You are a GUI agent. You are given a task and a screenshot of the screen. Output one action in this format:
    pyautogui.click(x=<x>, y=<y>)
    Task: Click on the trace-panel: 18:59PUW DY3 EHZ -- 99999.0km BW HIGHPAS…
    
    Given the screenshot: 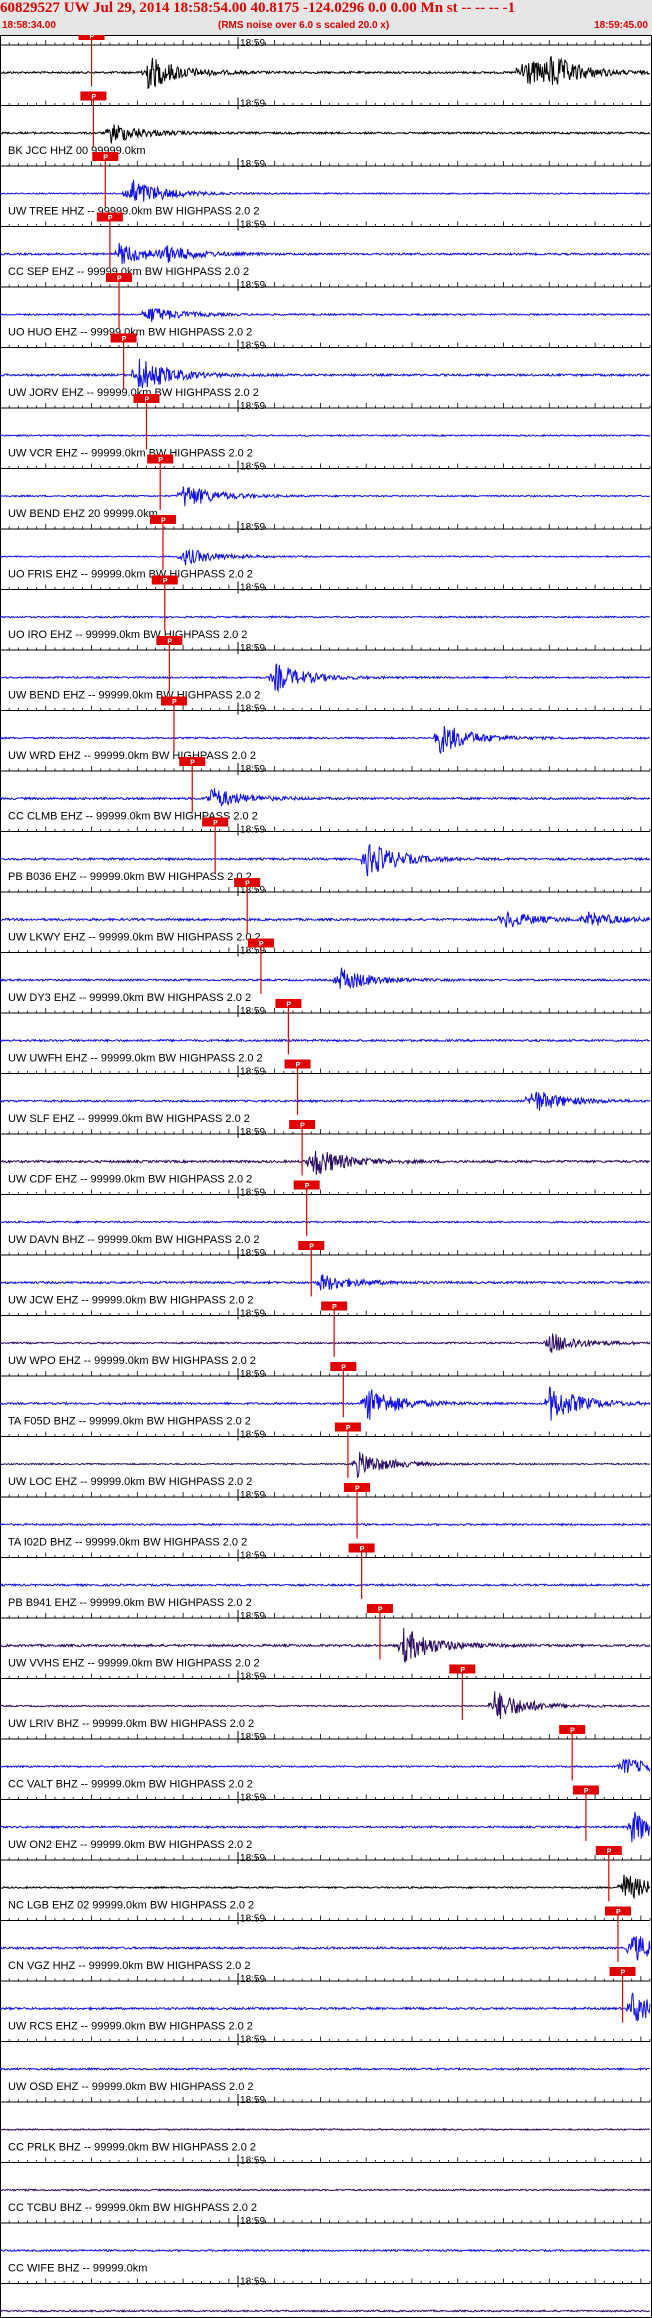 What is the action you would take?
    pyautogui.click(x=325, y=971)
    